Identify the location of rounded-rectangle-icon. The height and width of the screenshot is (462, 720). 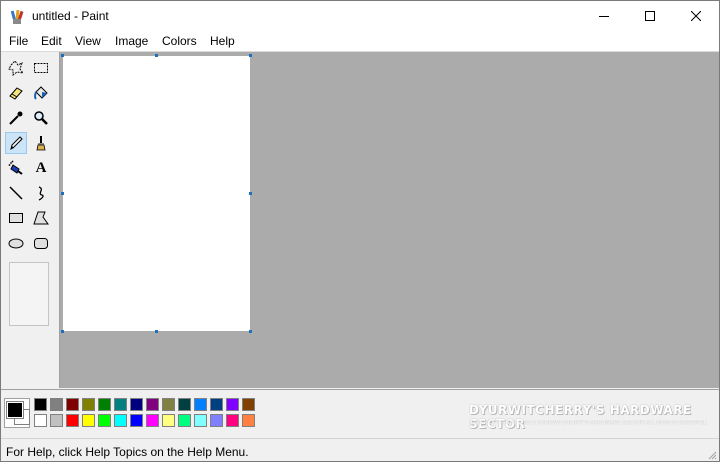
(41, 243).